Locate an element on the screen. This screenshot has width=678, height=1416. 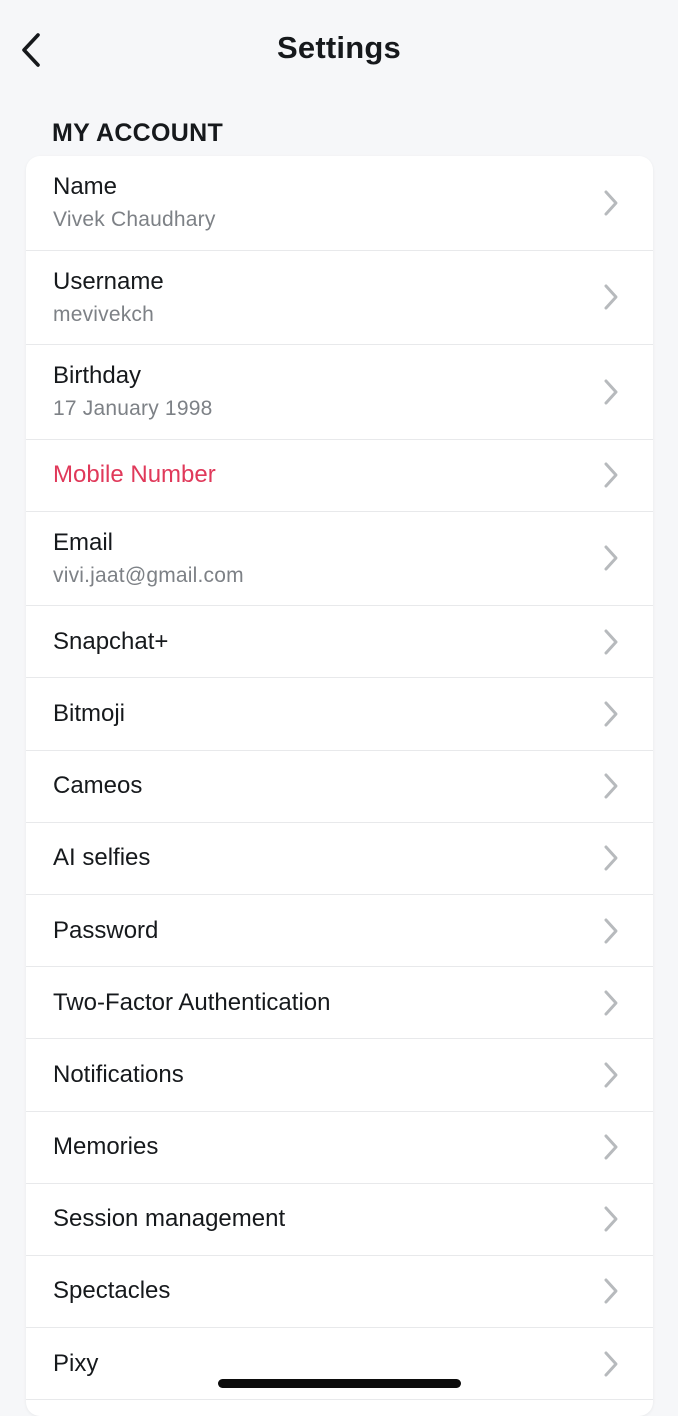
row-label: AI selfies is located at coordinates (102, 858).